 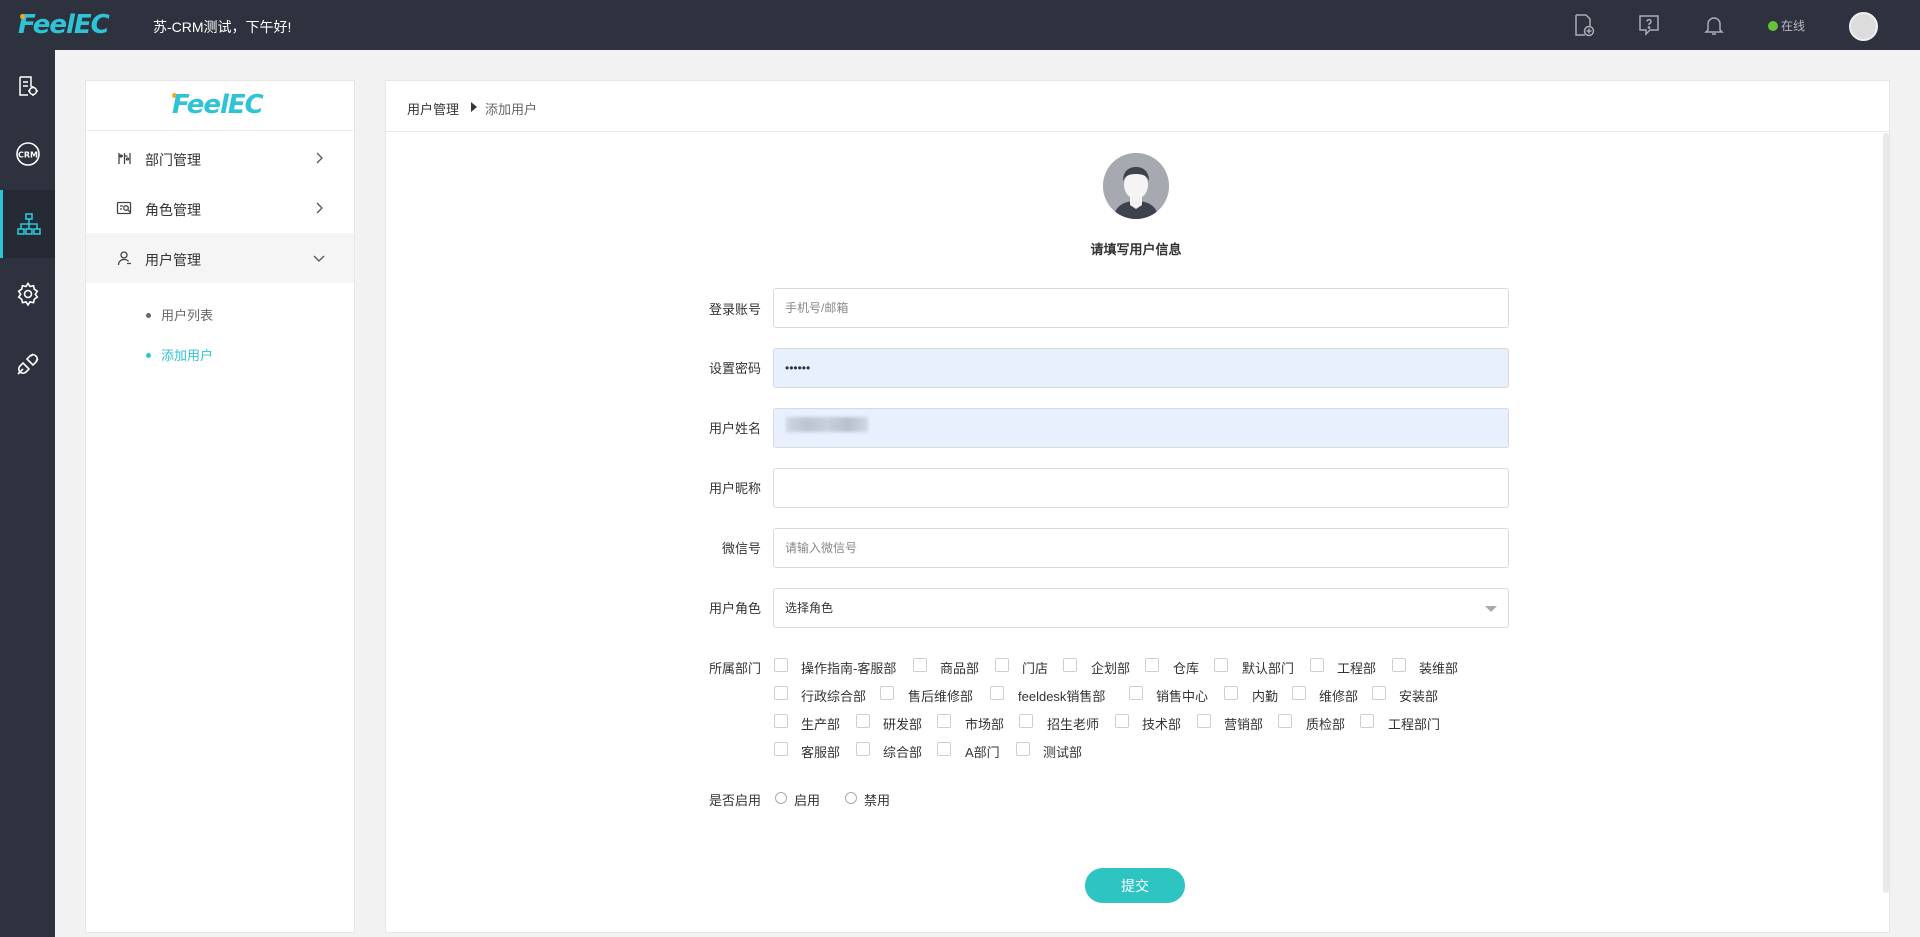 I want to click on settings-icon, so click(x=27, y=294).